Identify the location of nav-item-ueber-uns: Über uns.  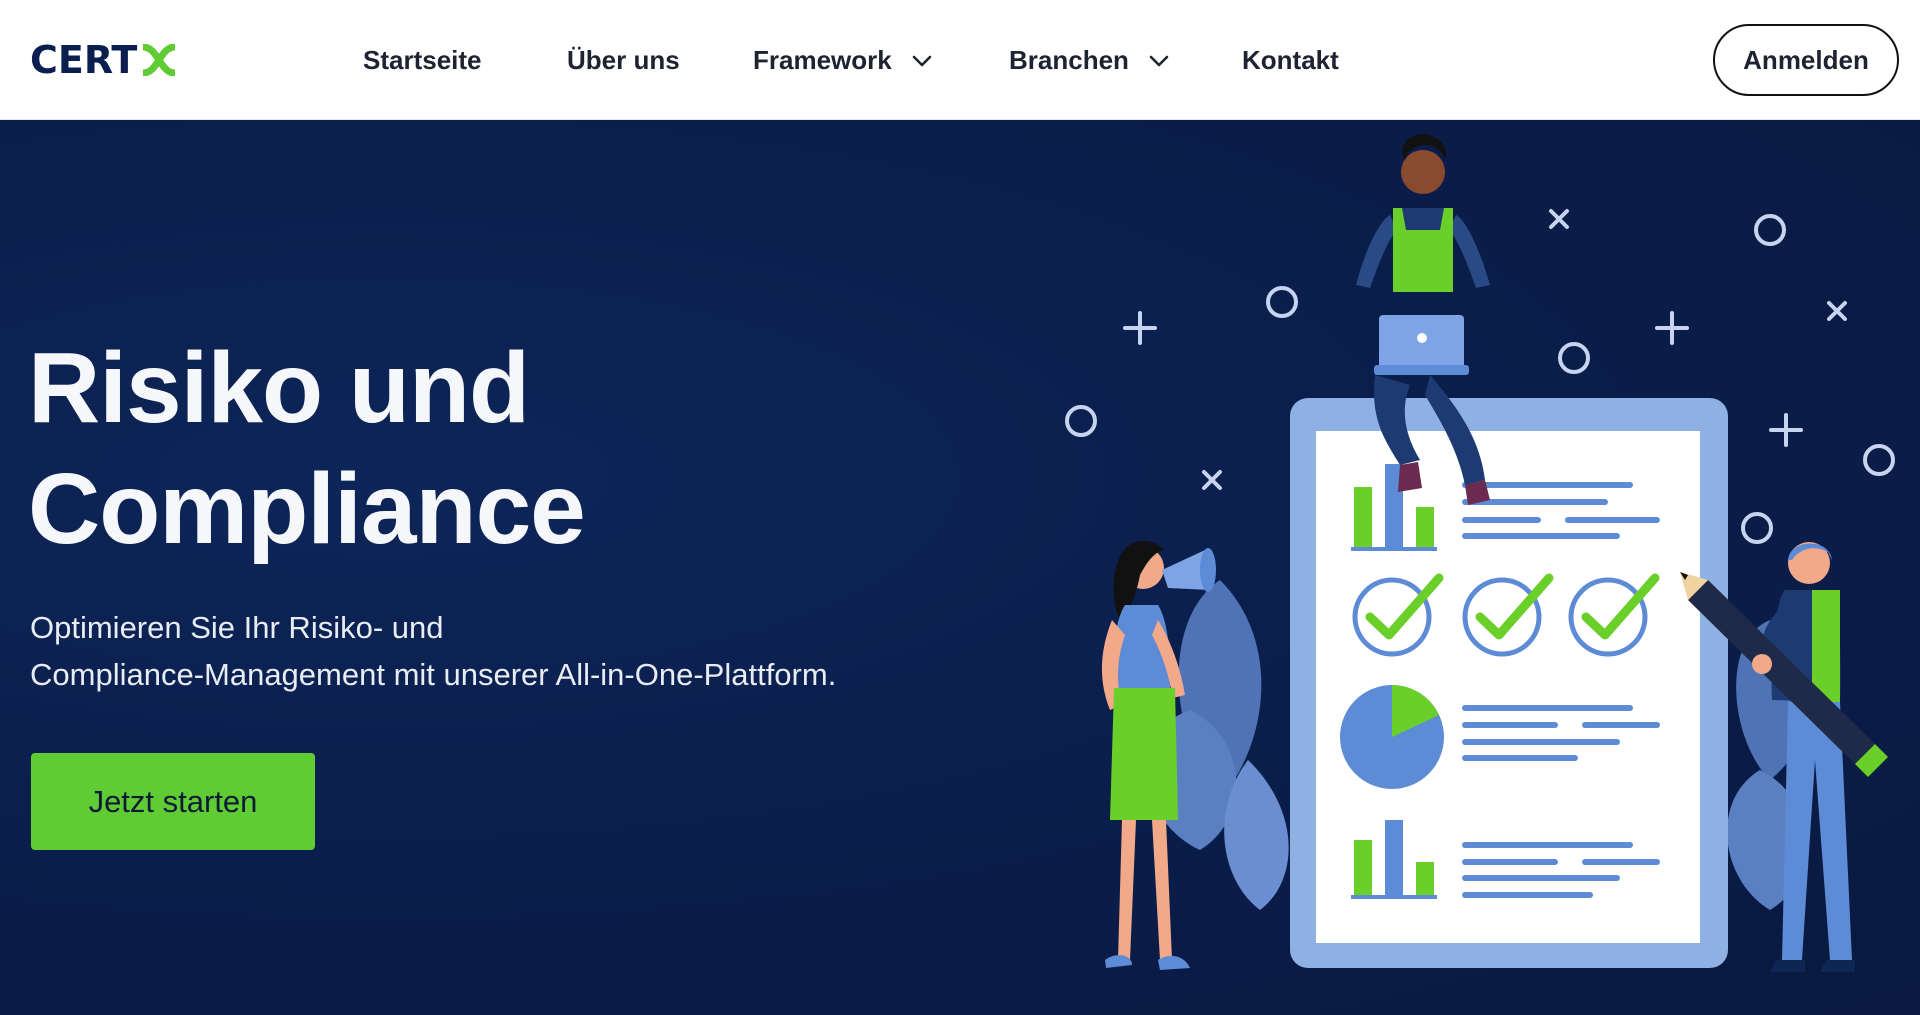
(623, 60).